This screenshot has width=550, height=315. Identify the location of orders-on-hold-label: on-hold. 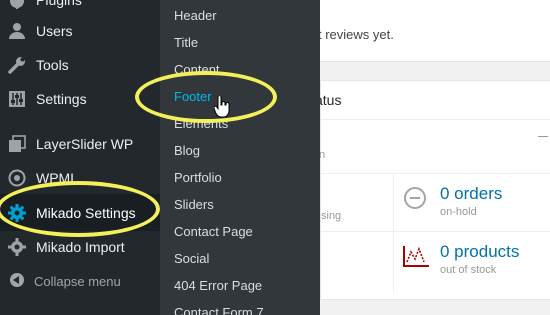
(458, 212).